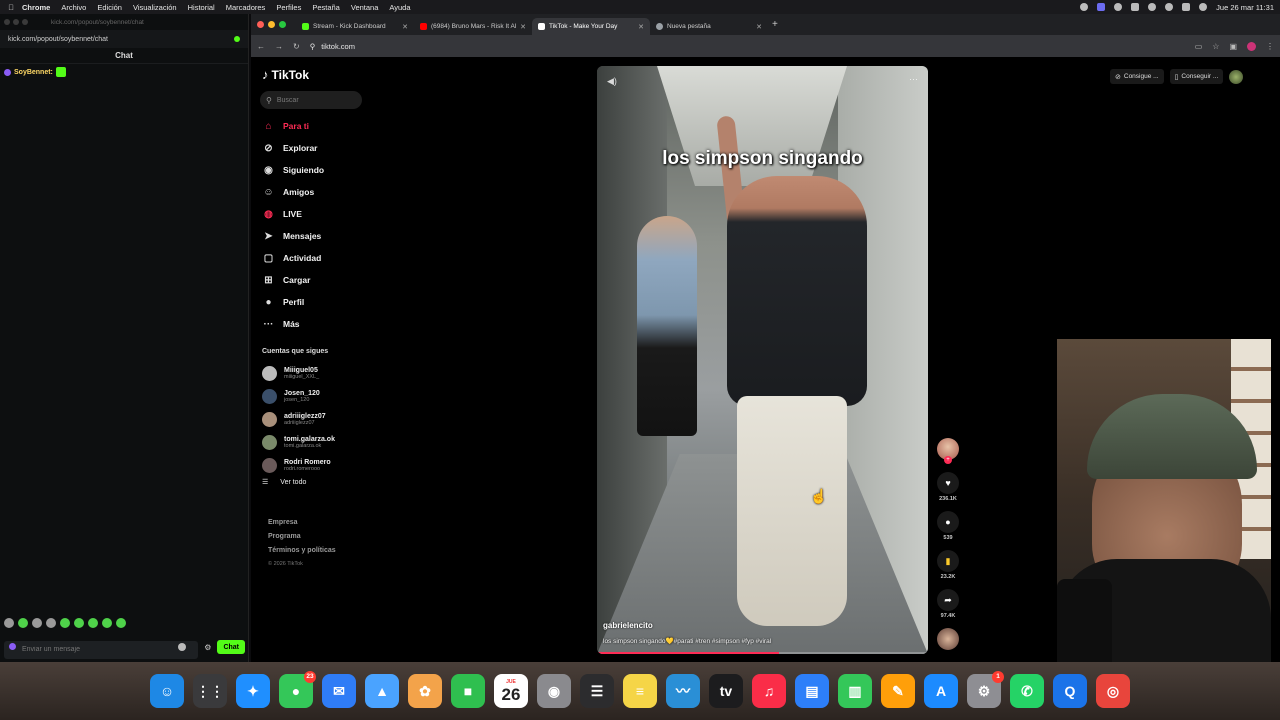 Image resolution: width=1280 pixels, height=720 pixels. I want to click on dock-pages-icon: ✎, so click(898, 691).